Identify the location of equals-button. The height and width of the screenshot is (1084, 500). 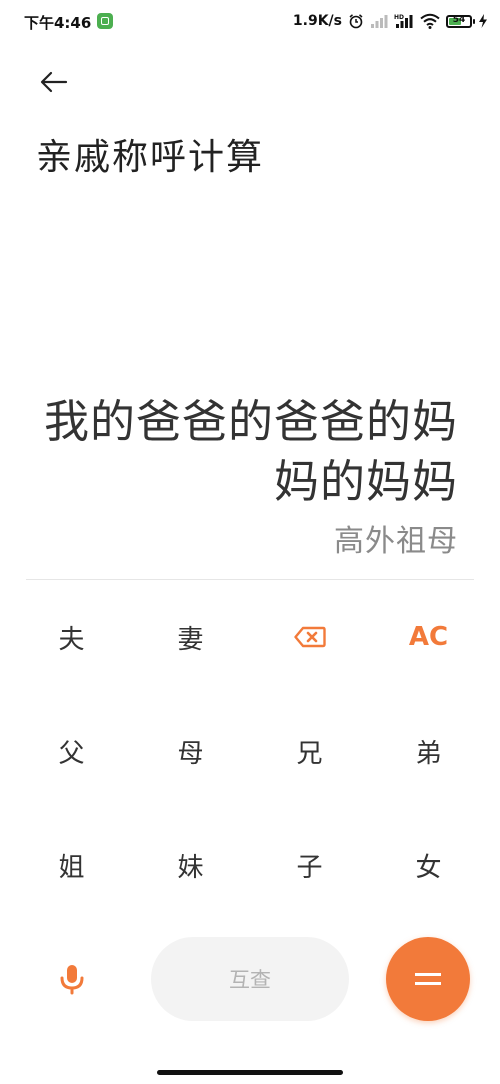
(428, 979).